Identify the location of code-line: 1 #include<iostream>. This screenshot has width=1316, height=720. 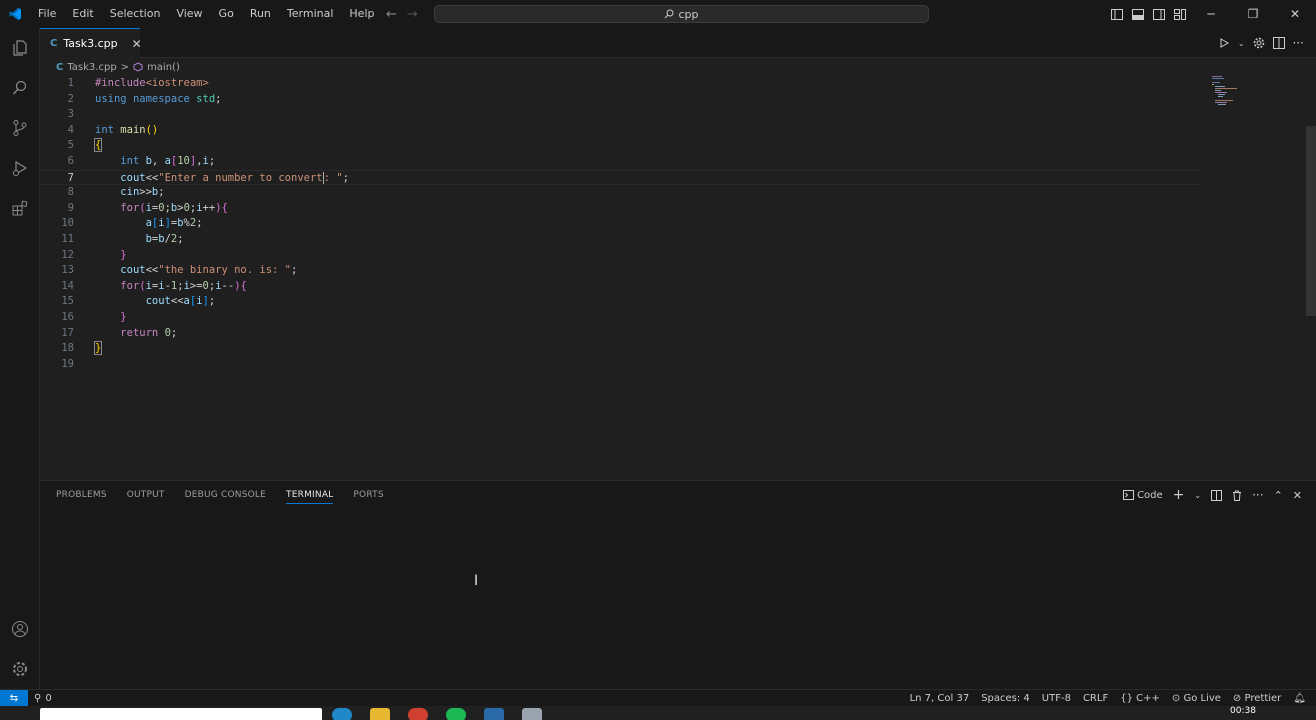
(620, 84).